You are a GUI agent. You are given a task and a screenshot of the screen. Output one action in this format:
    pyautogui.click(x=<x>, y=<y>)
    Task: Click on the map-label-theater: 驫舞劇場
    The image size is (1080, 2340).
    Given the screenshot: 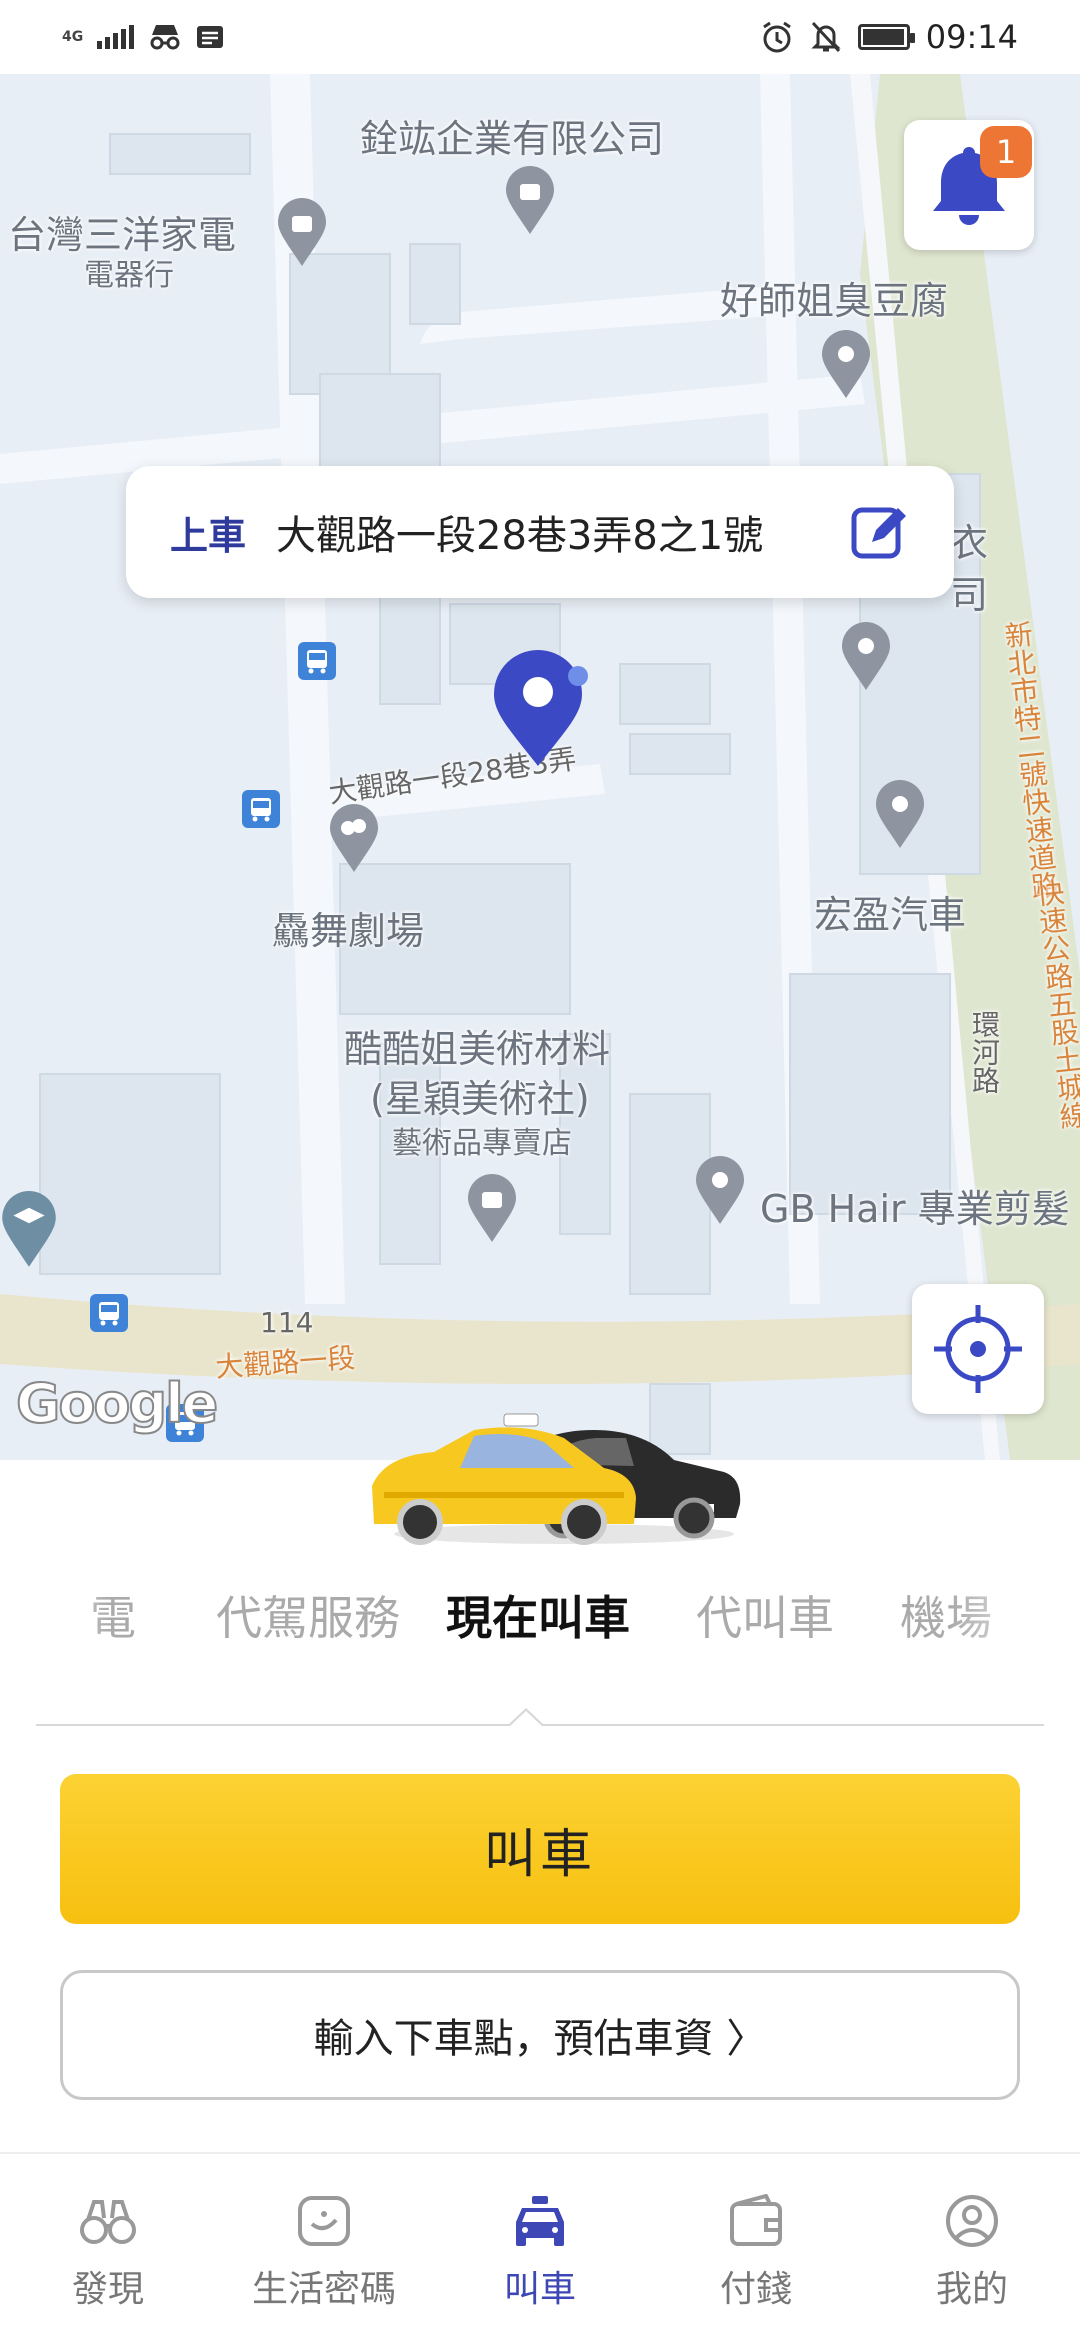 What is the action you would take?
    pyautogui.click(x=348, y=931)
    